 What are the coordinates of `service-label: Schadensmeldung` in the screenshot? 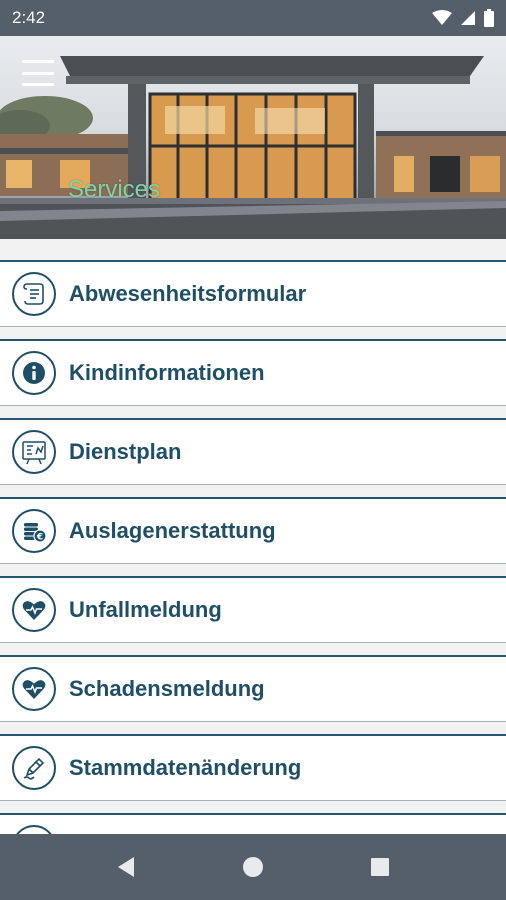 It's located at (167, 688).